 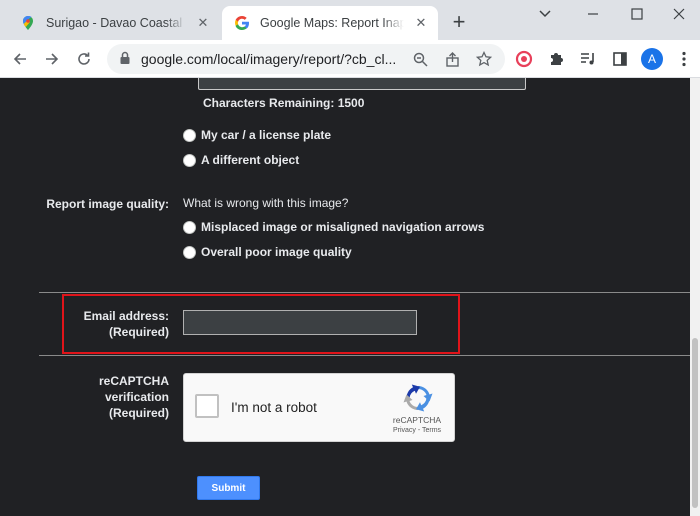 What do you see at coordinates (362, 84) in the screenshot?
I see `description-textarea` at bounding box center [362, 84].